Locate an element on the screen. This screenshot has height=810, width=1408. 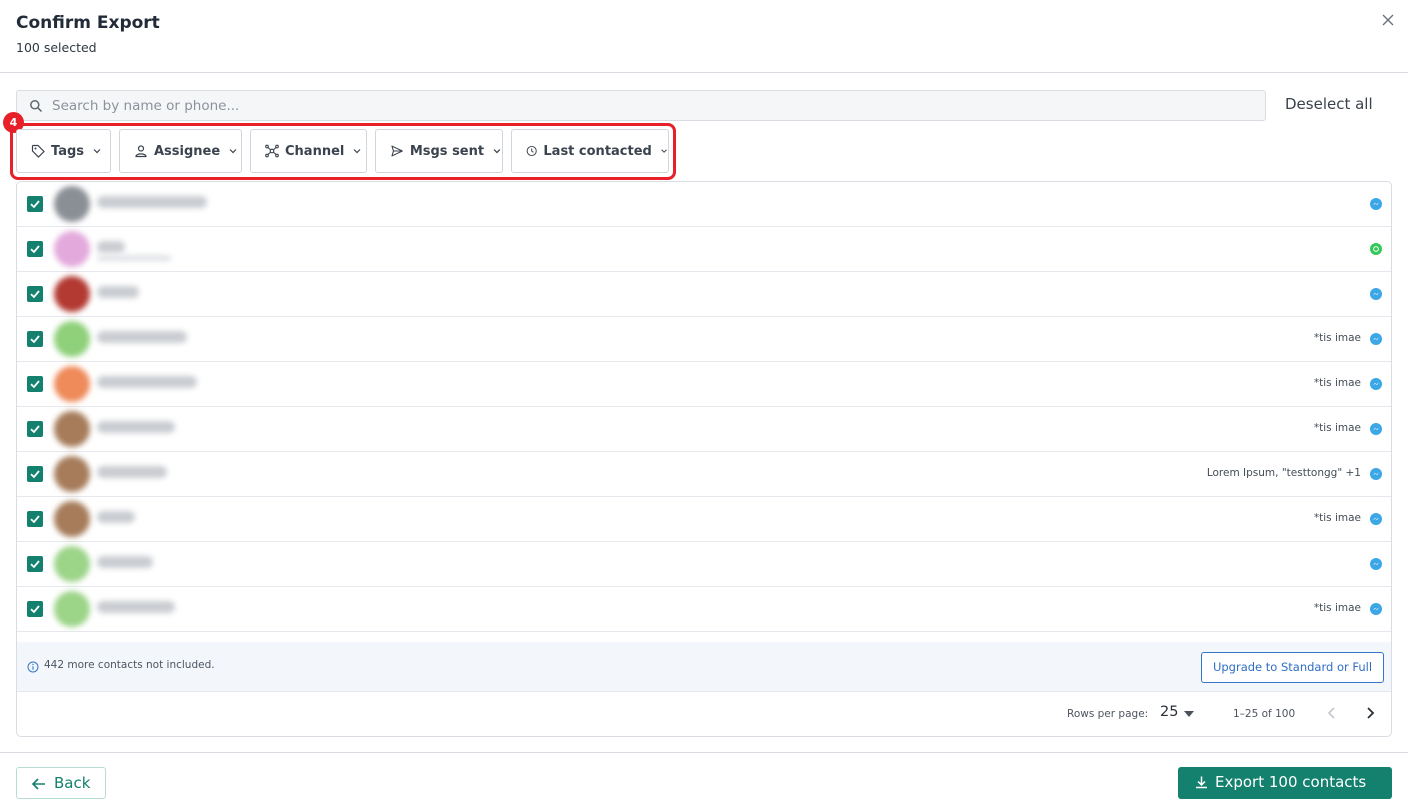
export-contacts-button: Export 100 contacts is located at coordinates (1285, 783).